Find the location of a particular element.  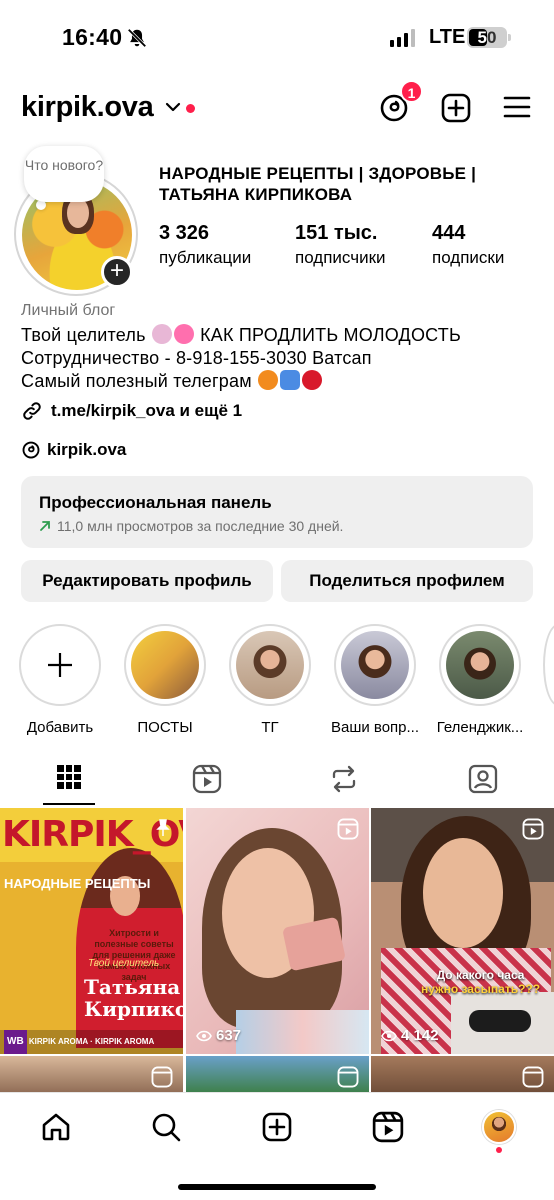

post-footer-a: KIRPIK AROMA is located at coordinates (58, 1041).